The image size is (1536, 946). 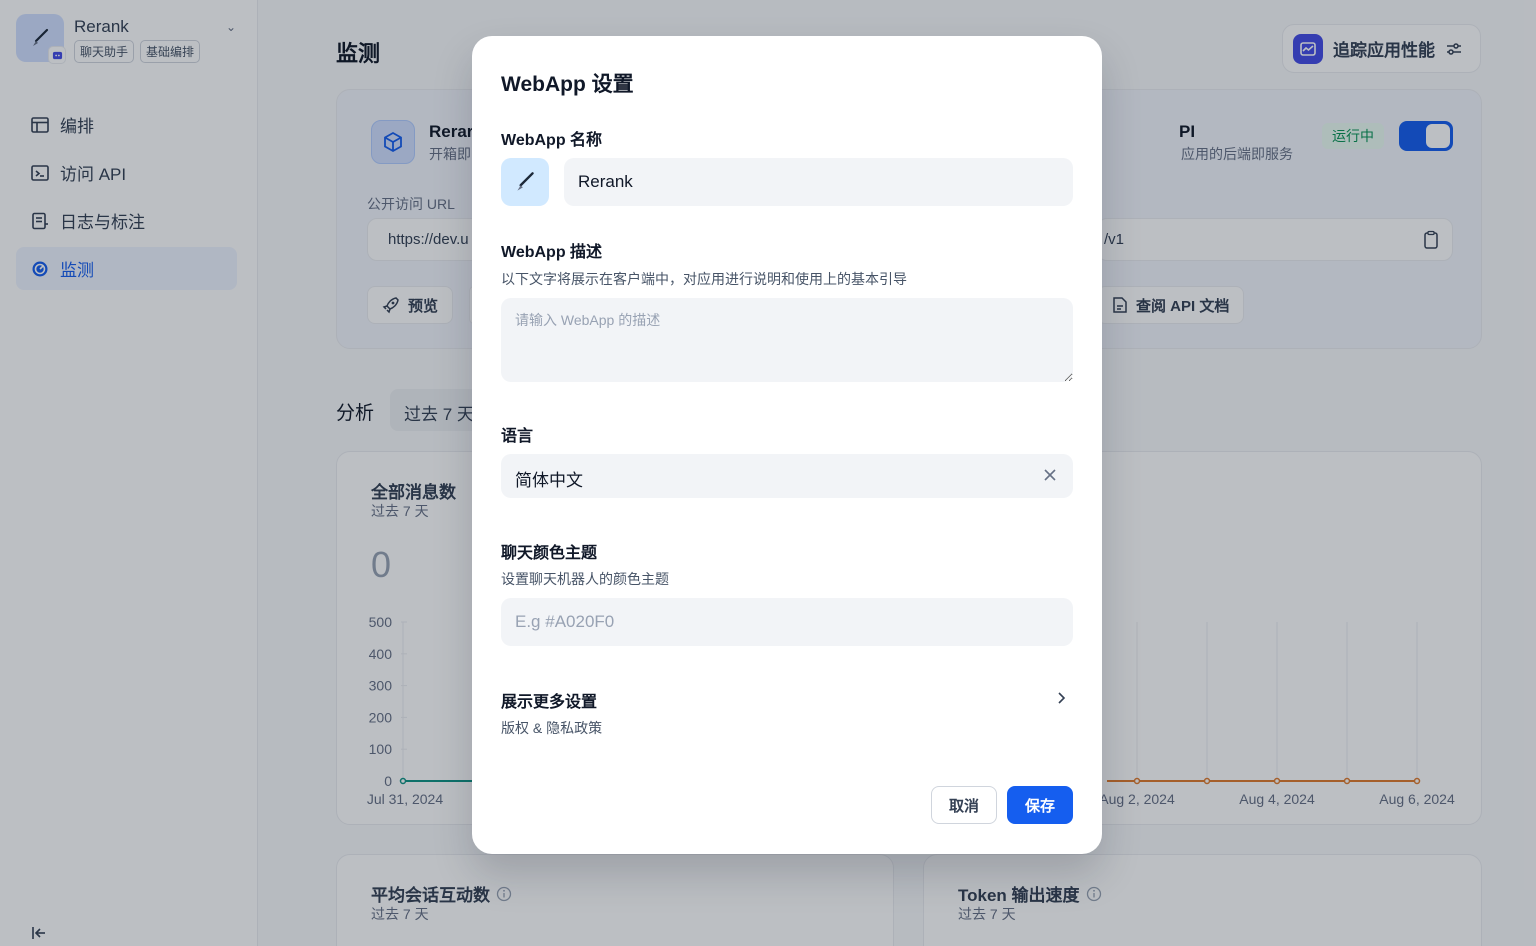 I want to click on webapp-desc-label: WebApp 描述, so click(x=552, y=252).